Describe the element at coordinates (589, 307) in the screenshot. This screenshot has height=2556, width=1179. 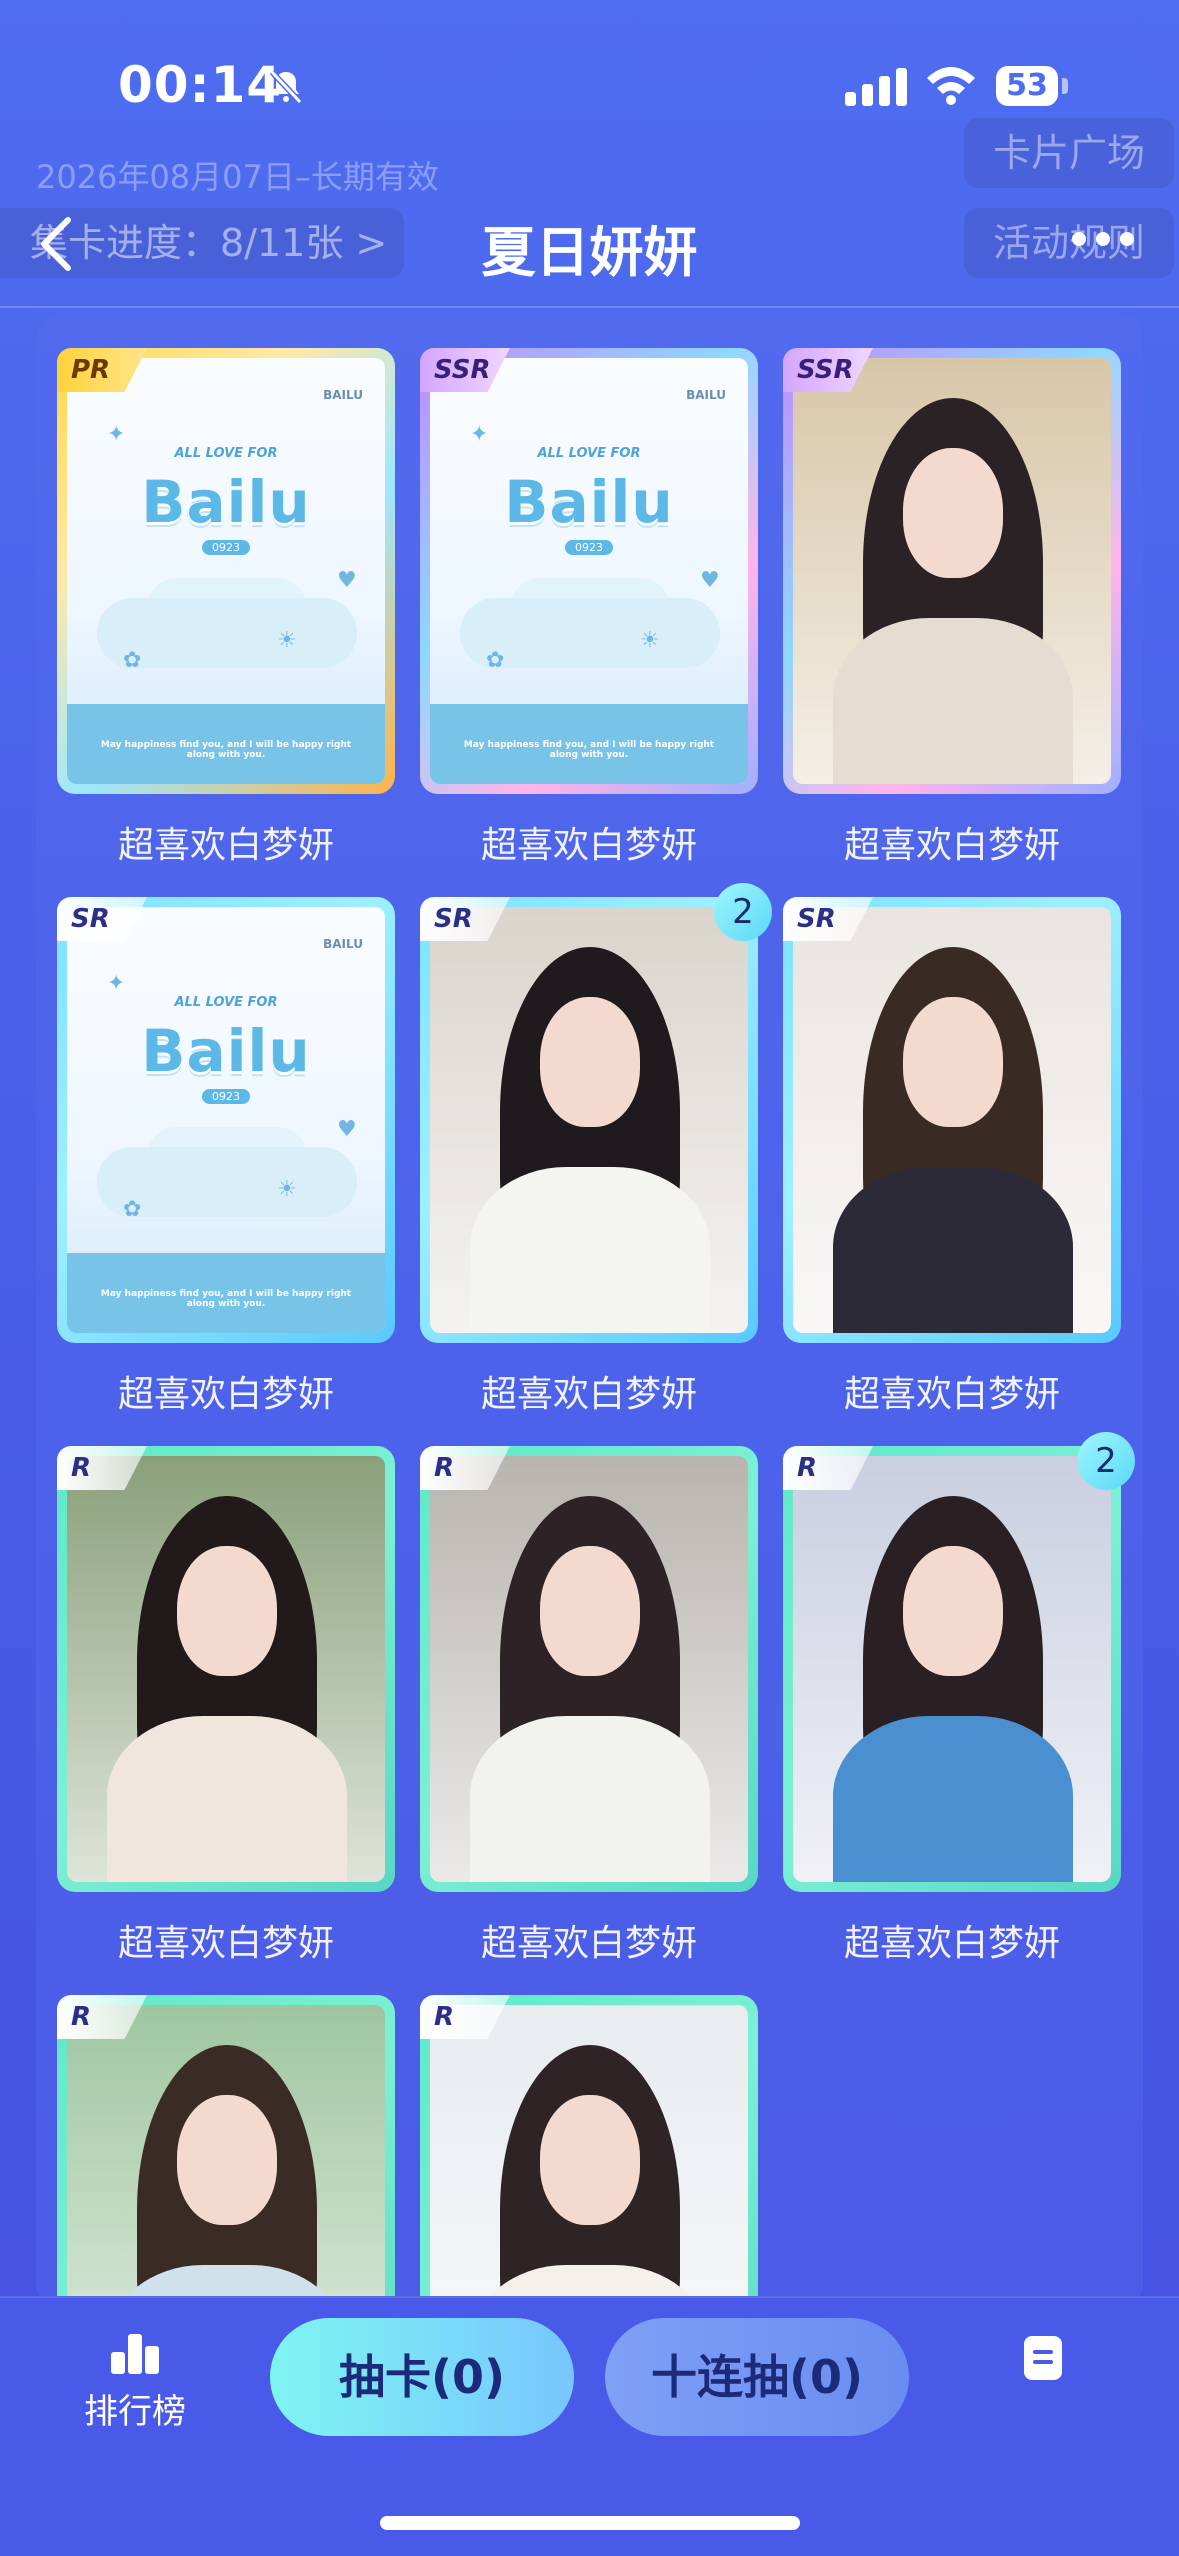
I see `divider` at that location.